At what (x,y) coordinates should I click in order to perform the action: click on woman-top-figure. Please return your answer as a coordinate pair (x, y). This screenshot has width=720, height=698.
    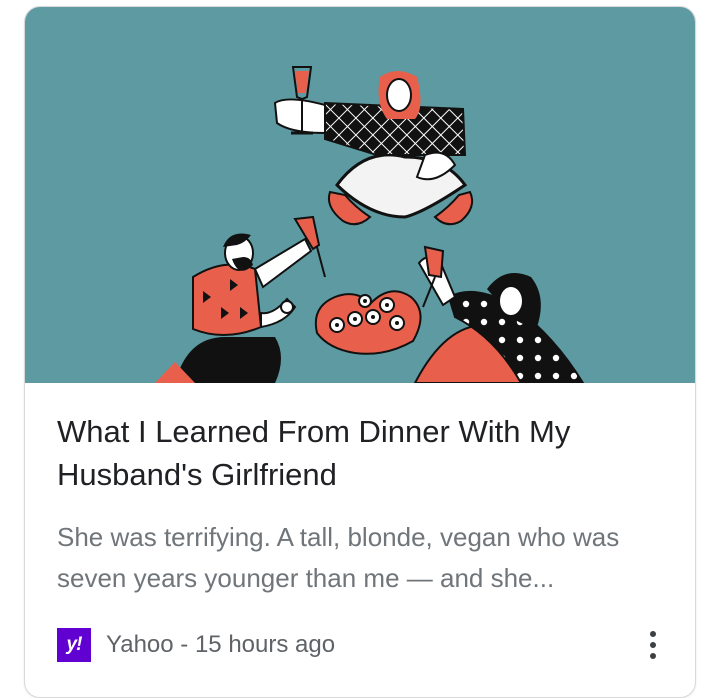
    Looking at the image, I should click on (373, 146).